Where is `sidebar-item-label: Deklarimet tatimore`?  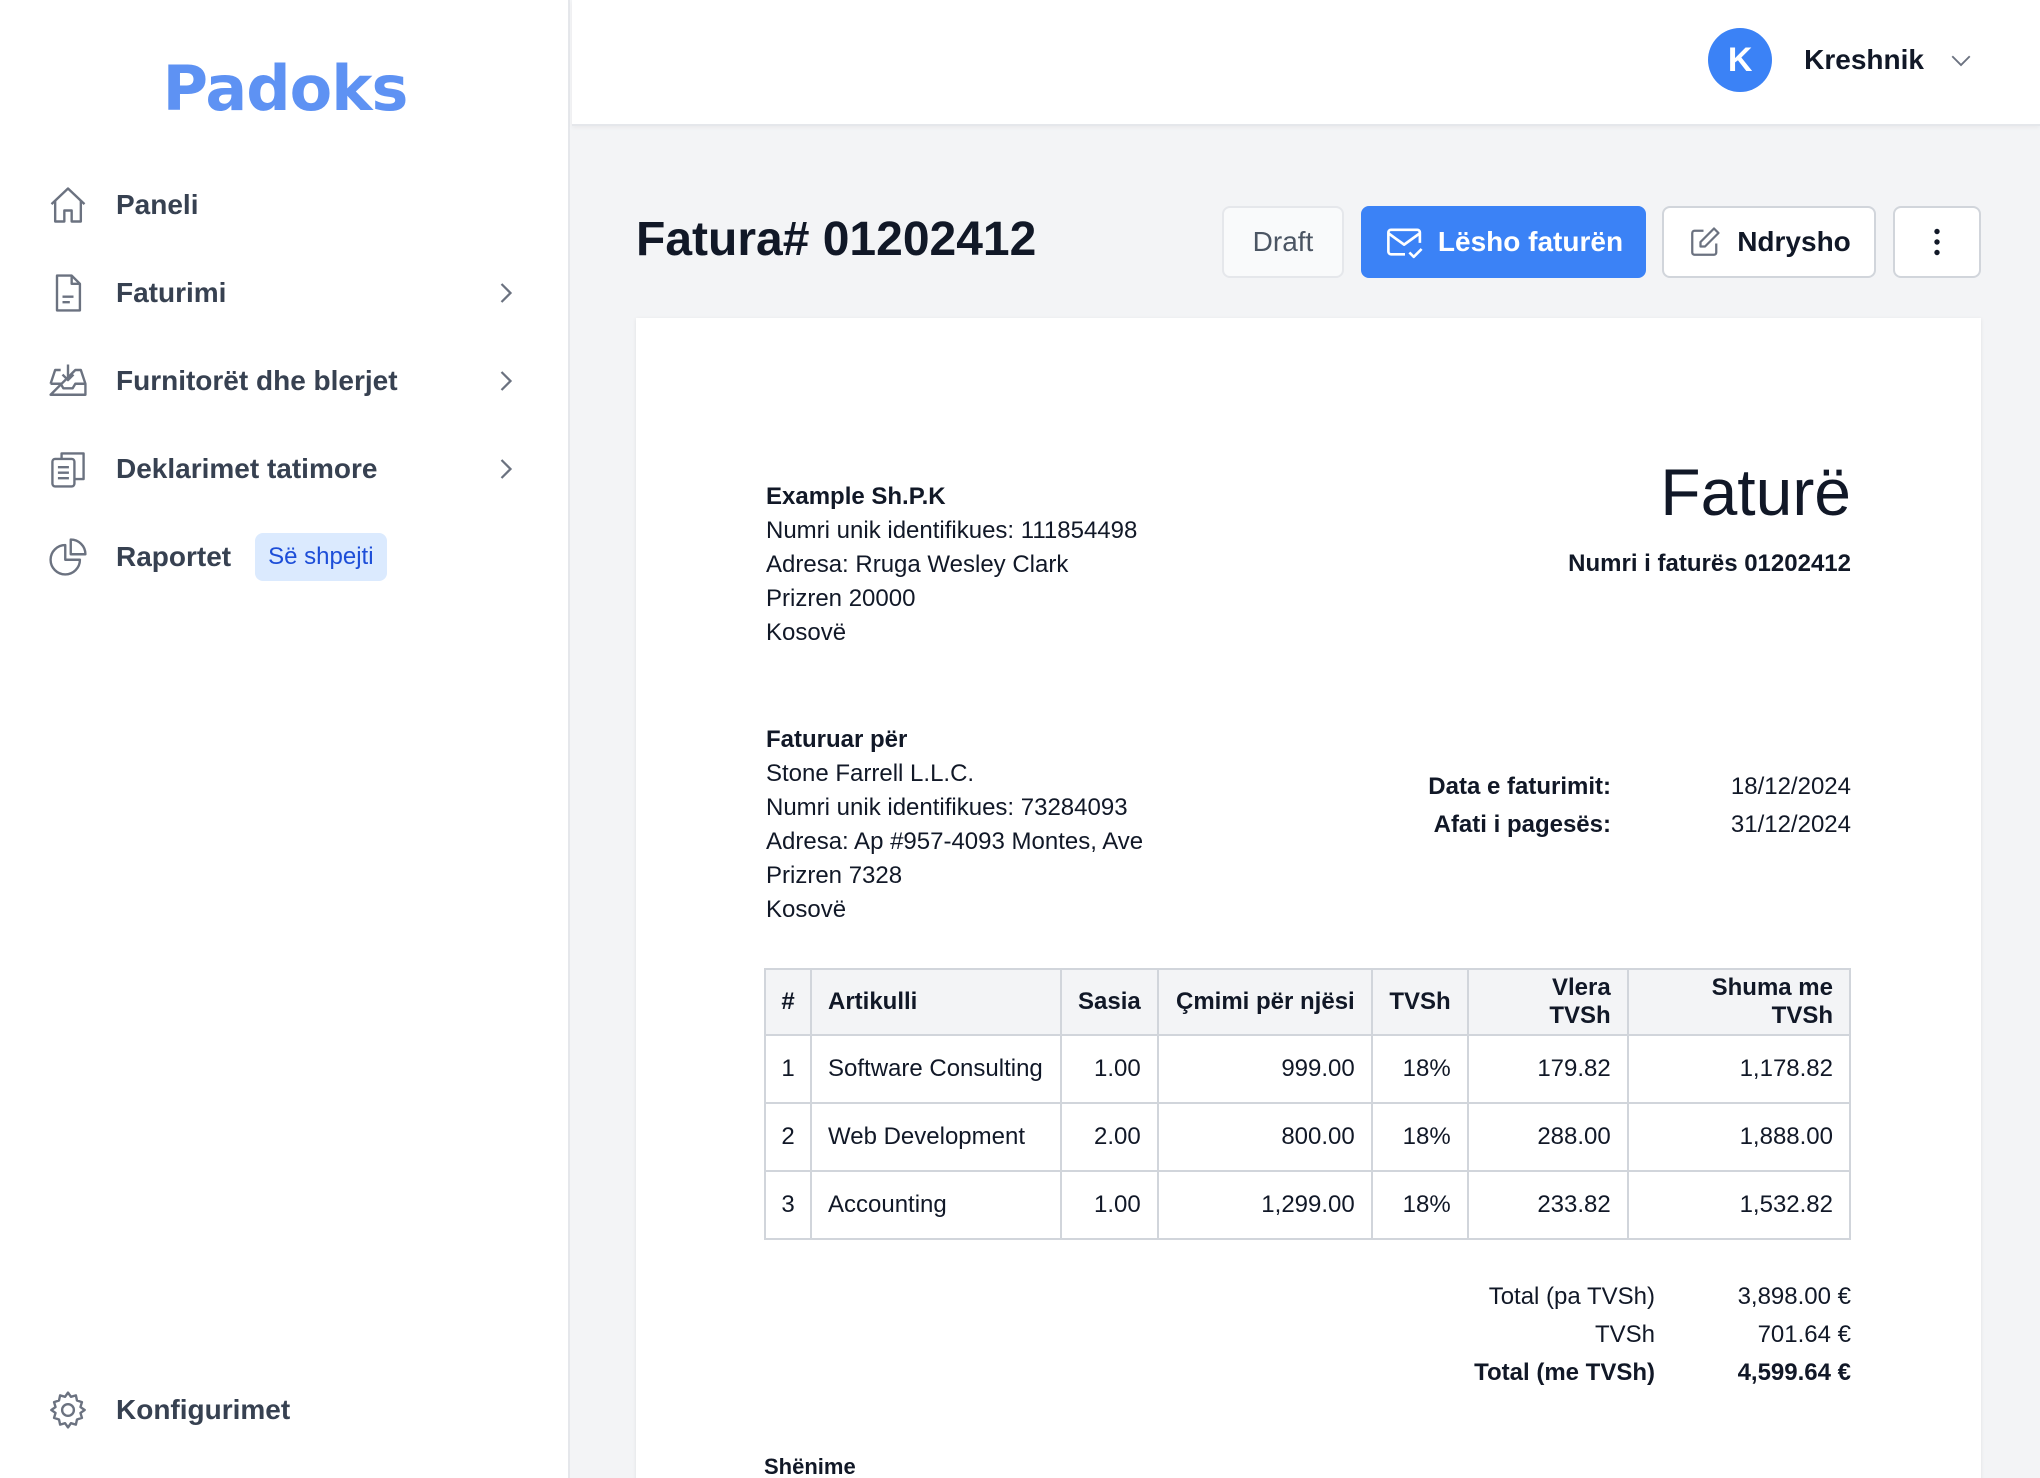
sidebar-item-label: Deklarimet tatimore is located at coordinates (247, 468).